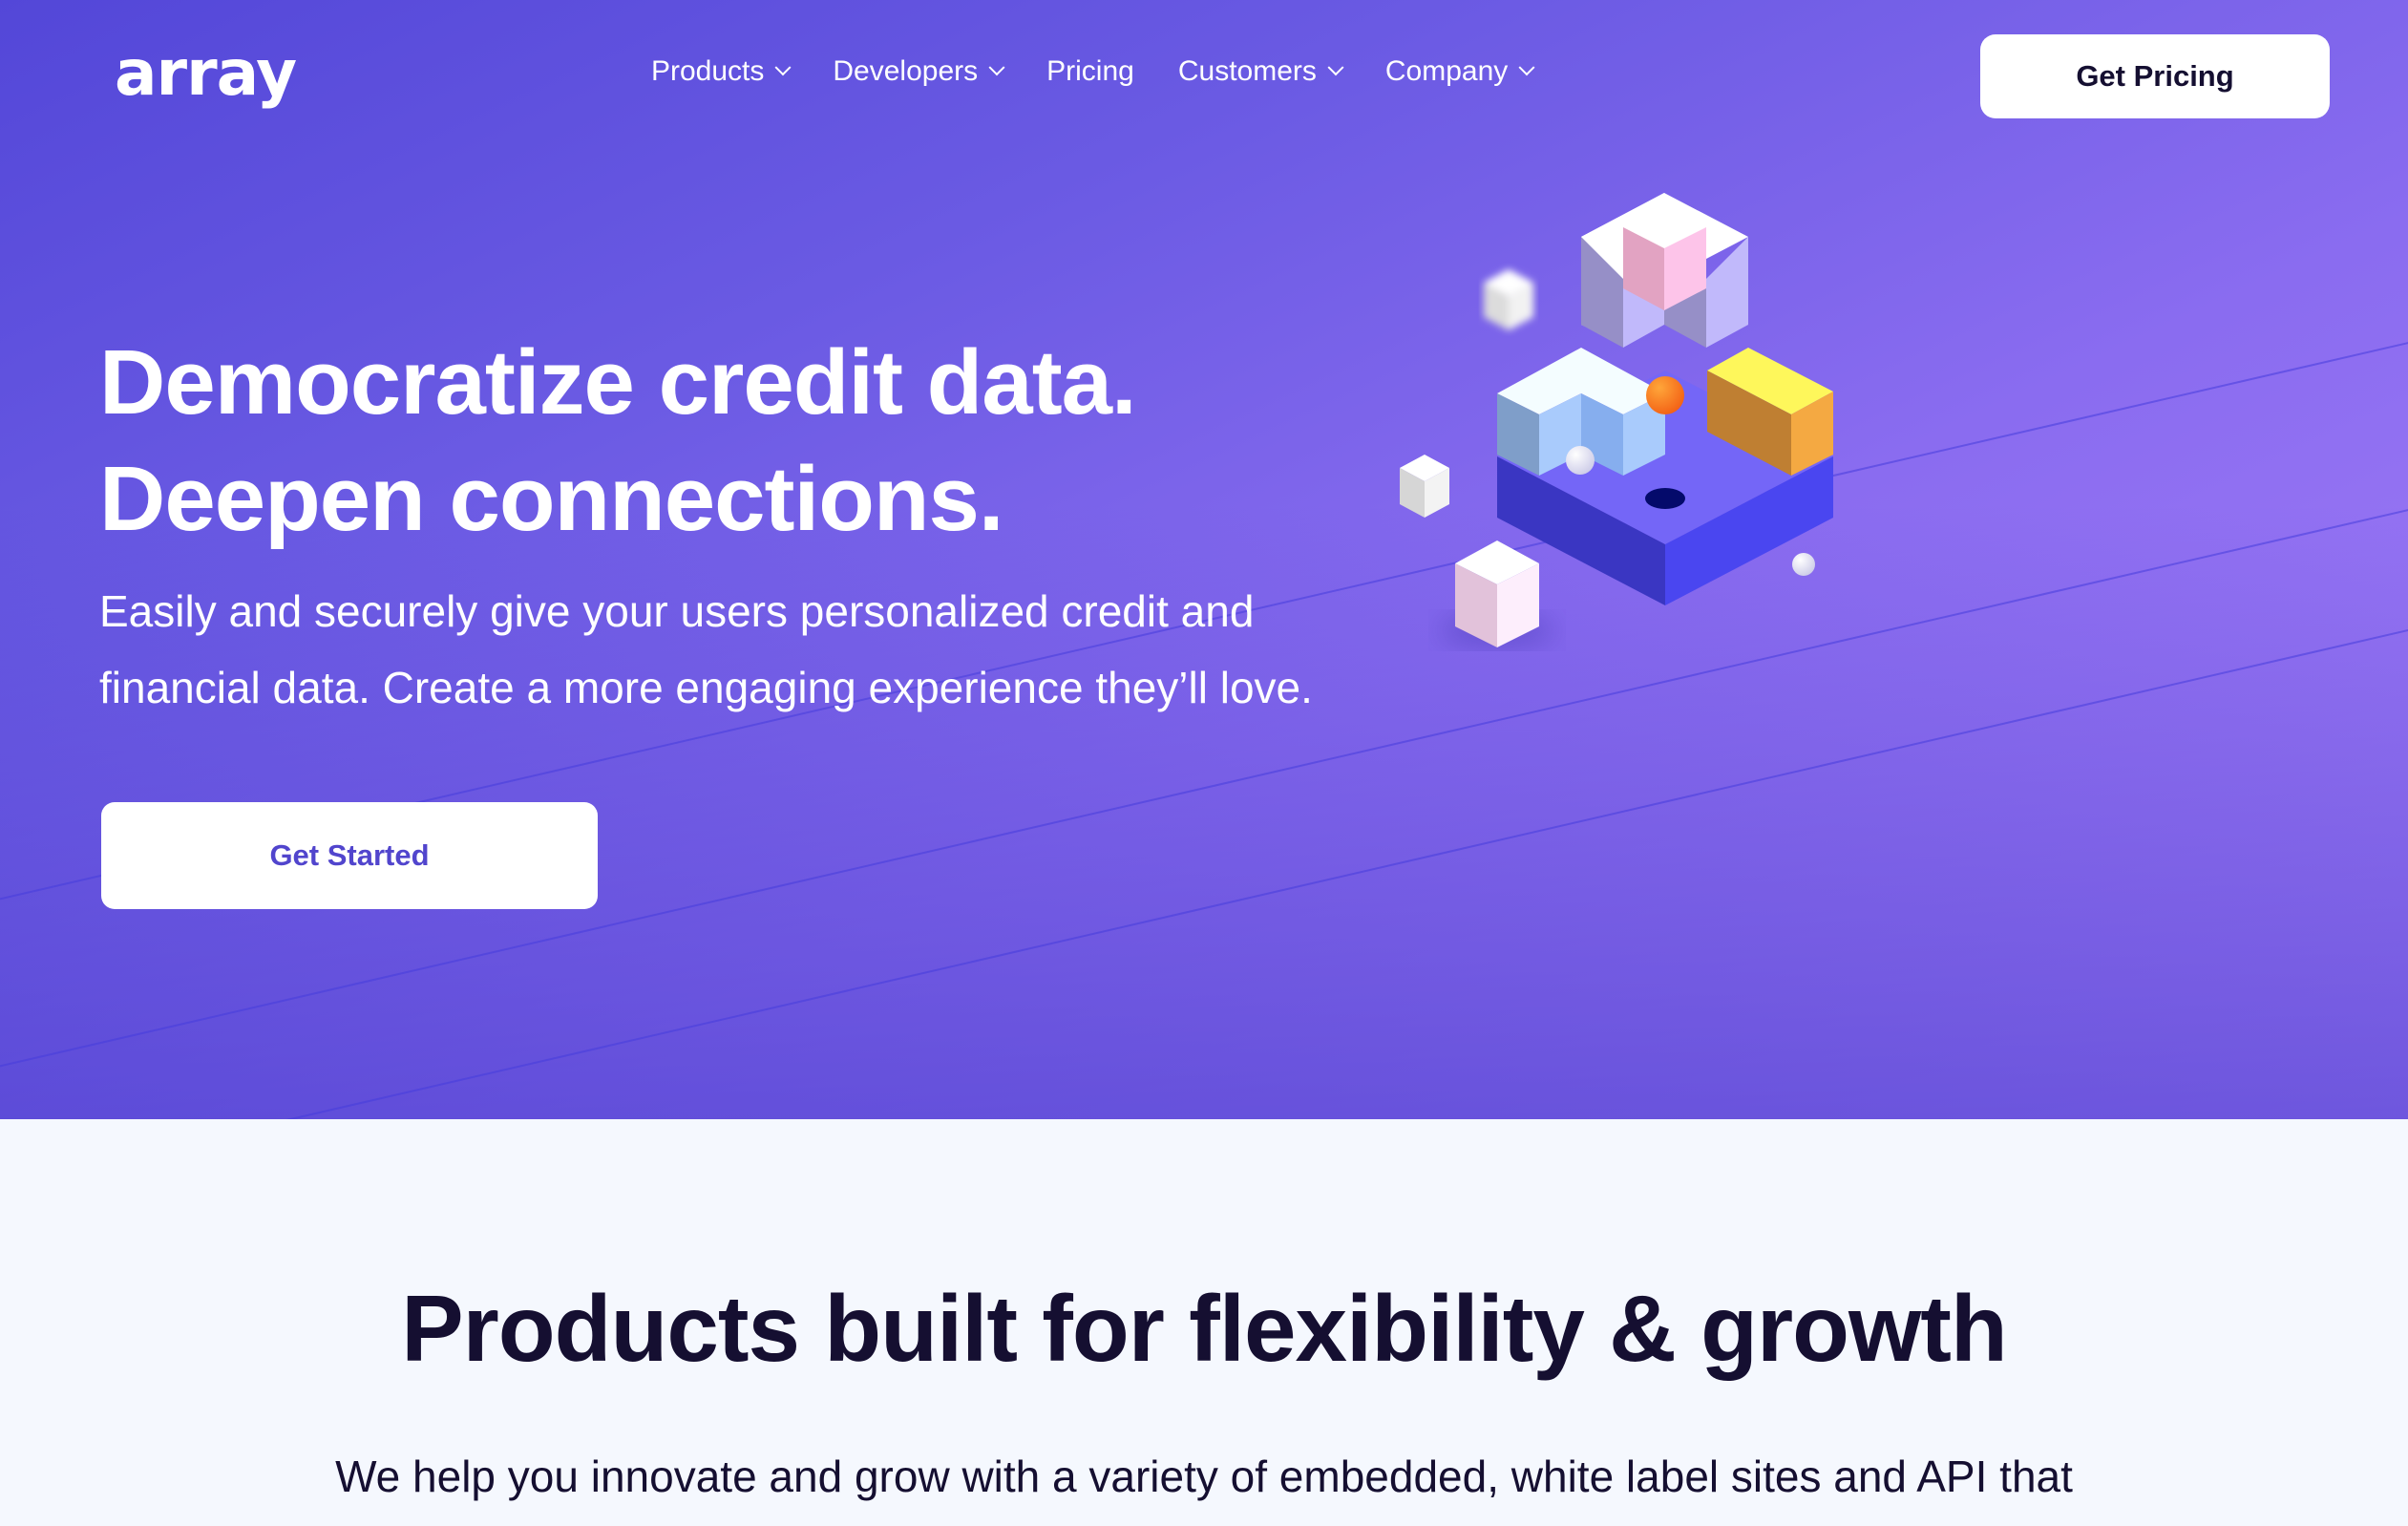 The width and height of the screenshot is (2408, 1526). What do you see at coordinates (906, 71) in the screenshot?
I see `nav-label: Developers` at bounding box center [906, 71].